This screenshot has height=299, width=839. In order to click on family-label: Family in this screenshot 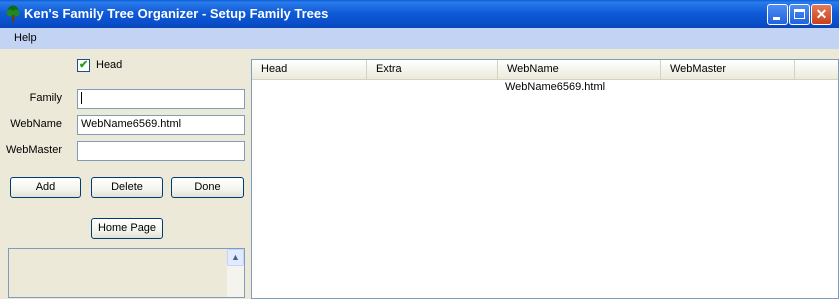, I will do `click(45, 98)`.